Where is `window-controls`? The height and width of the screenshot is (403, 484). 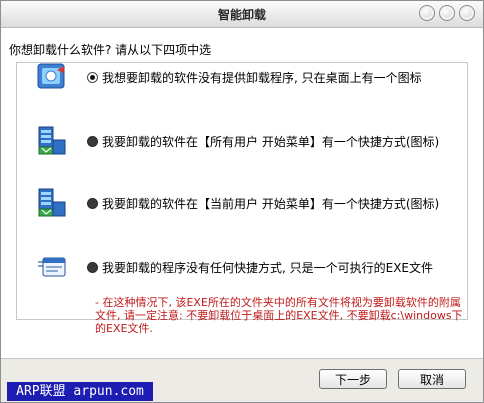
window-controls is located at coordinates (447, 13).